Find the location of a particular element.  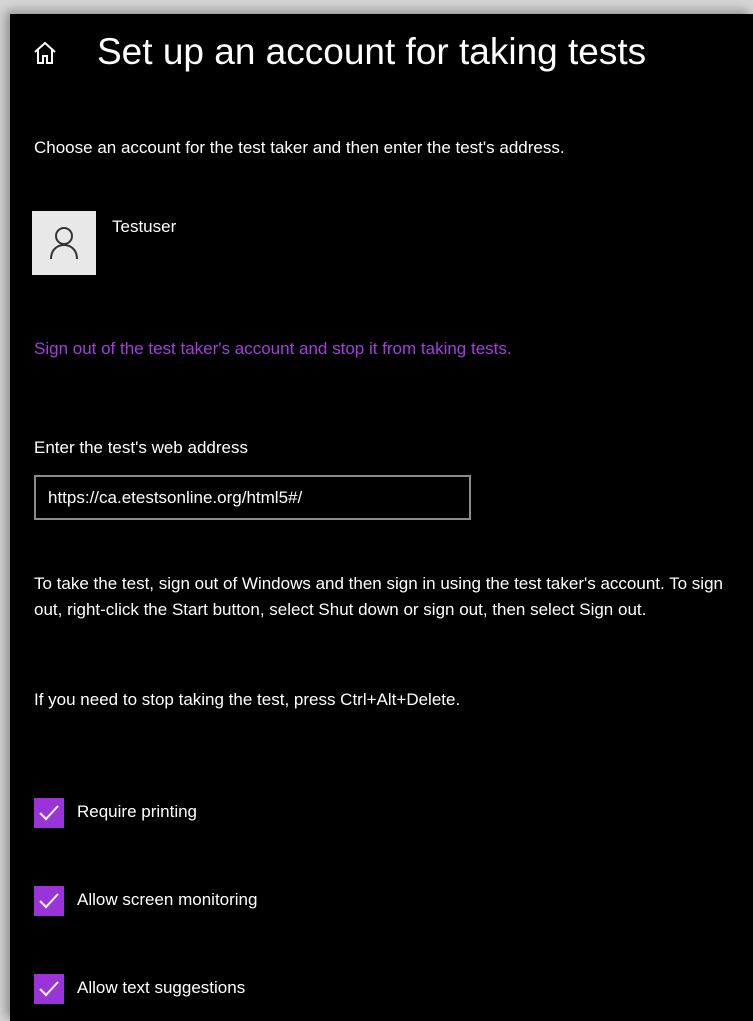

home-icon is located at coordinates (45, 53).